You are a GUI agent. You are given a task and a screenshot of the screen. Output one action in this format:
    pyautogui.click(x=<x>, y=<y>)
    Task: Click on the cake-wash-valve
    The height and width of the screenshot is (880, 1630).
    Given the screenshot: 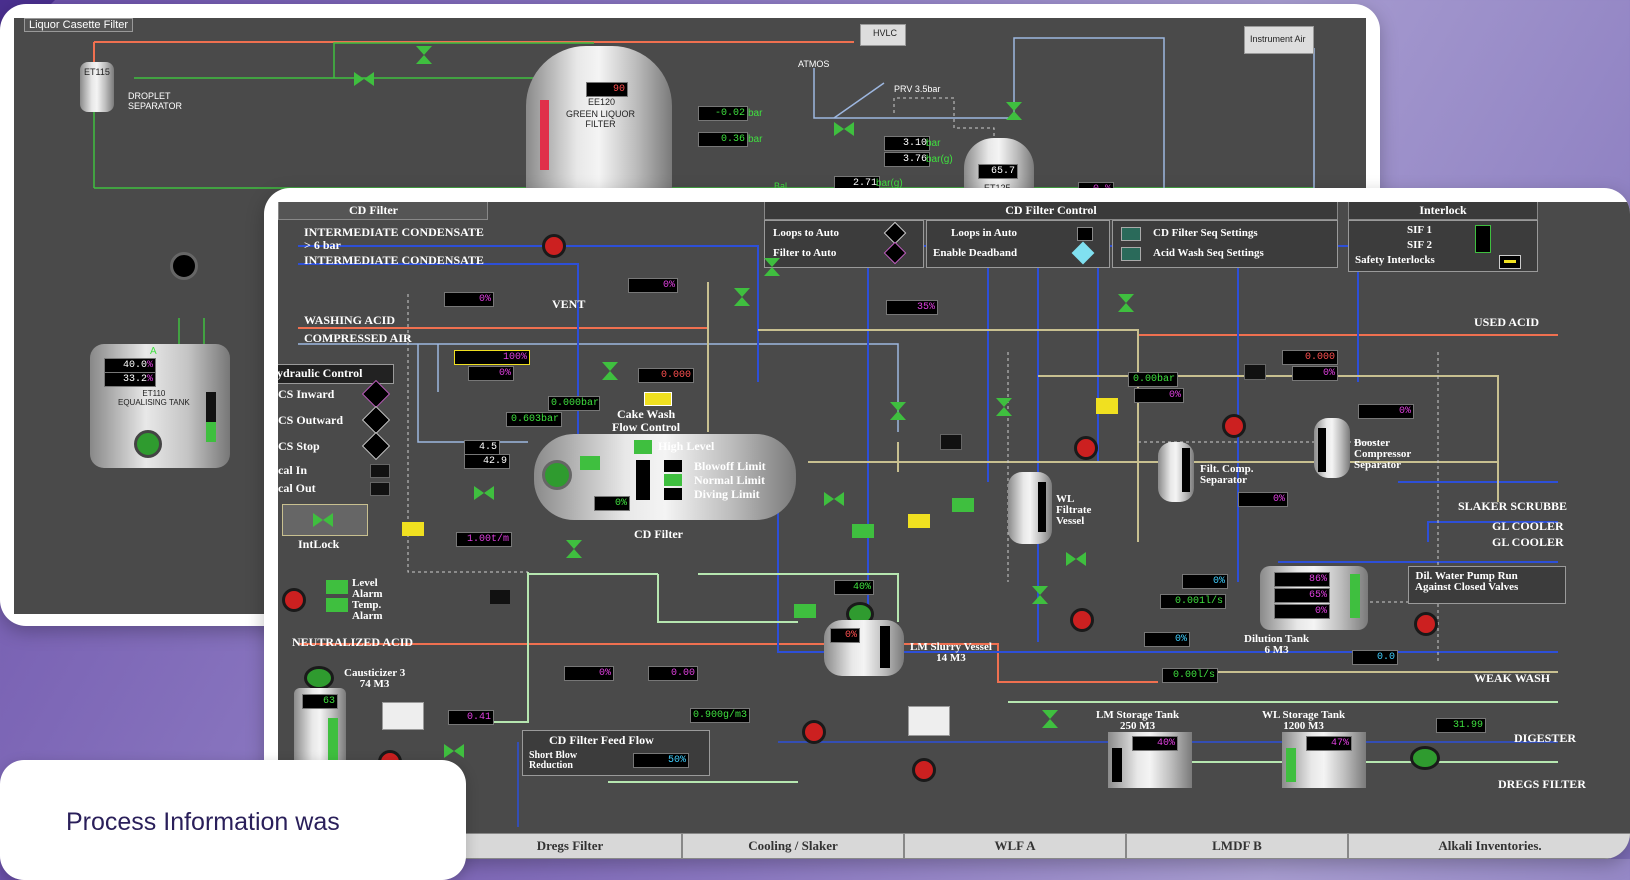 What is the action you would take?
    pyautogui.click(x=610, y=371)
    